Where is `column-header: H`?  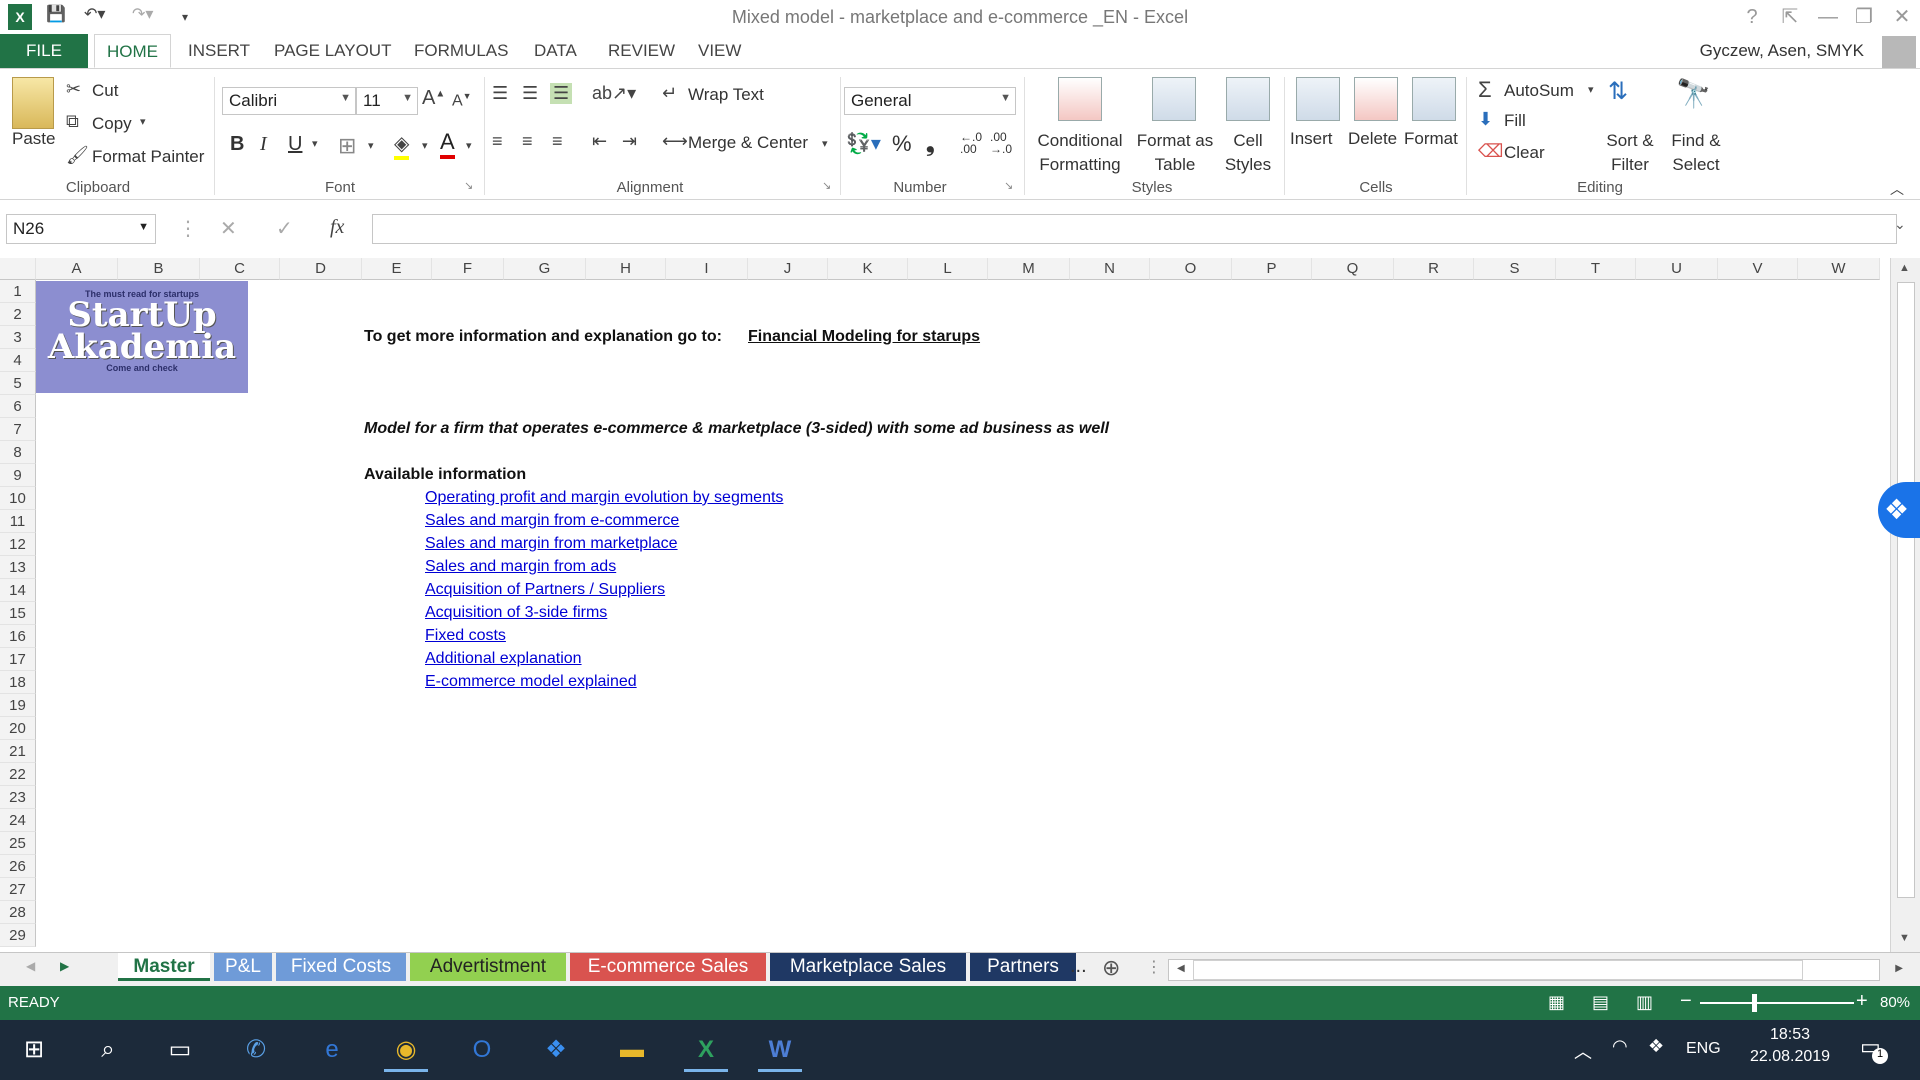 column-header: H is located at coordinates (626, 269).